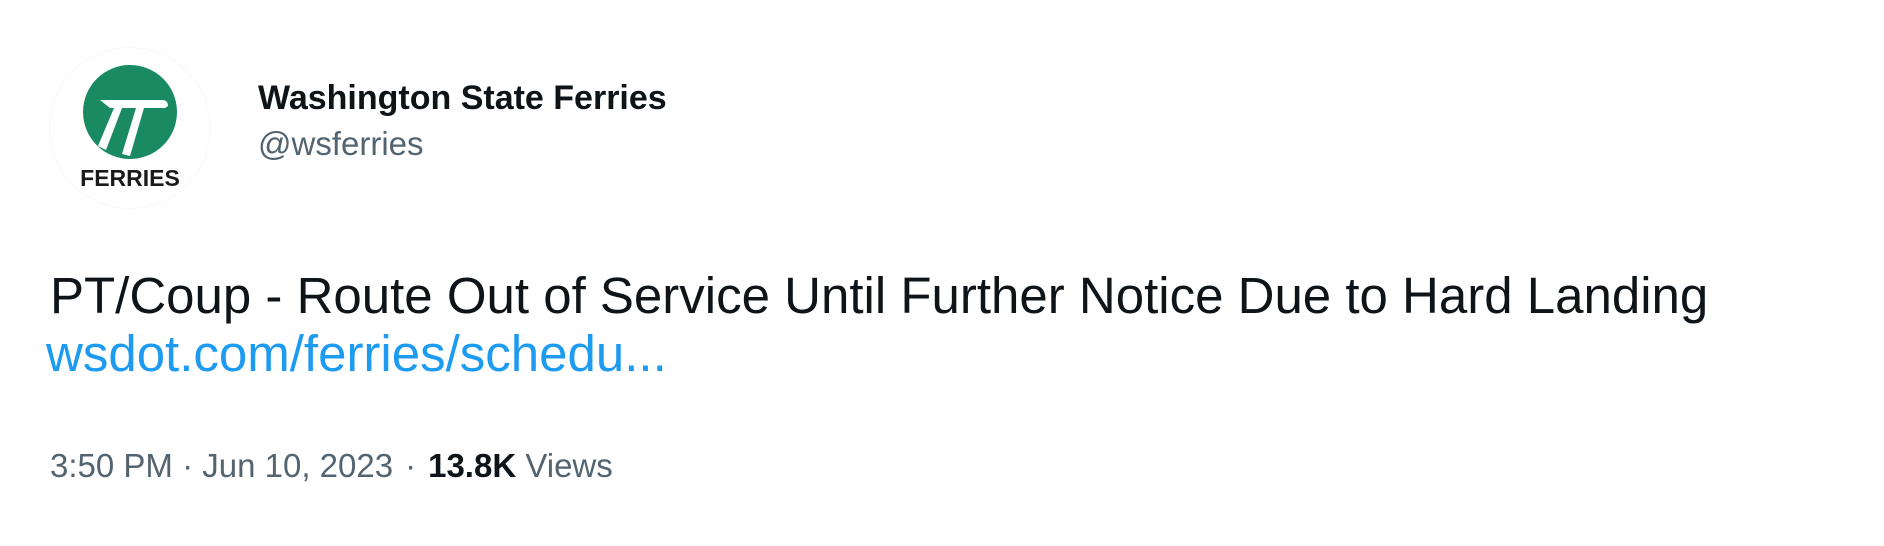 Image resolution: width=1884 pixels, height=546 pixels. Describe the element at coordinates (472, 465) in the screenshot. I see `views-count: 13.8K` at that location.